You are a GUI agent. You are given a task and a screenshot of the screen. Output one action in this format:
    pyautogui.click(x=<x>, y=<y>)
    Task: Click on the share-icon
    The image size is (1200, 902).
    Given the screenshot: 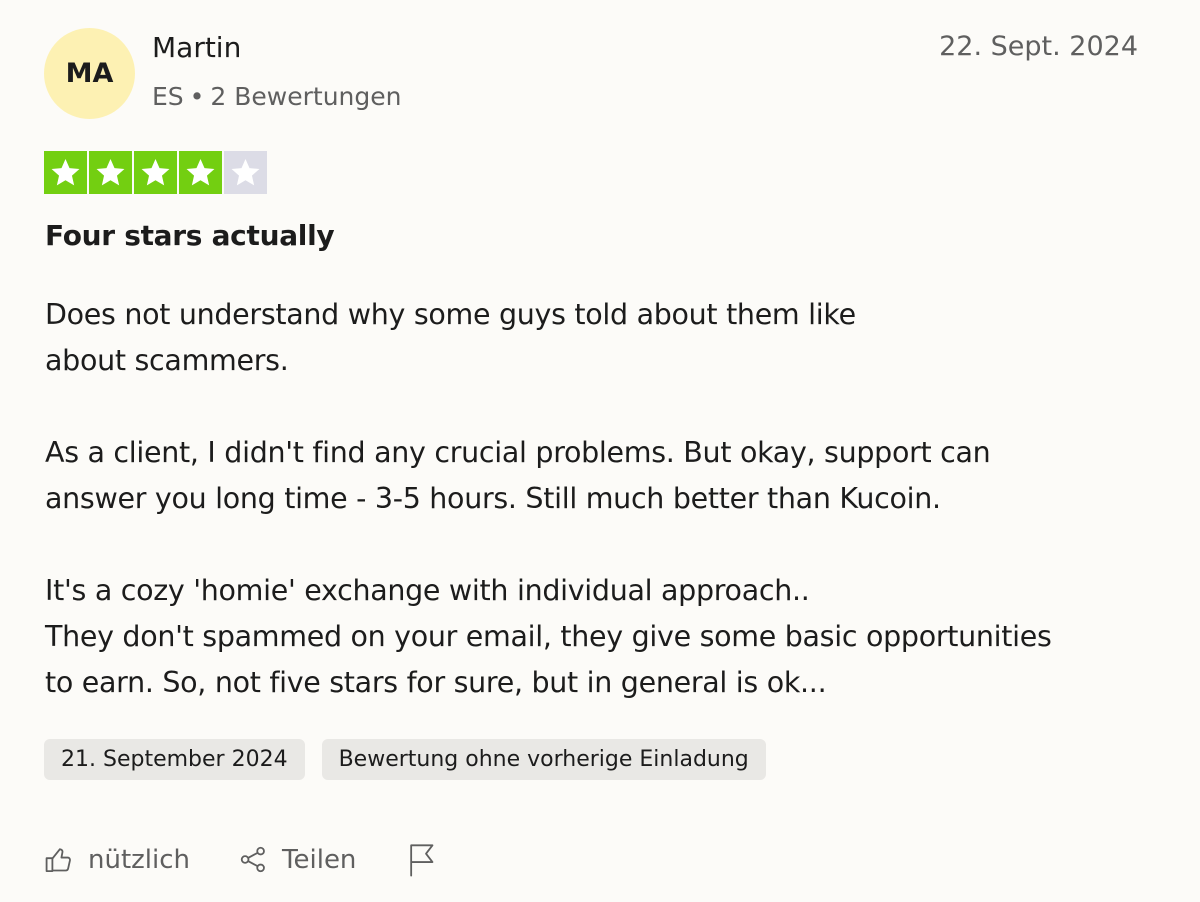 What is the action you would take?
    pyautogui.click(x=253, y=859)
    